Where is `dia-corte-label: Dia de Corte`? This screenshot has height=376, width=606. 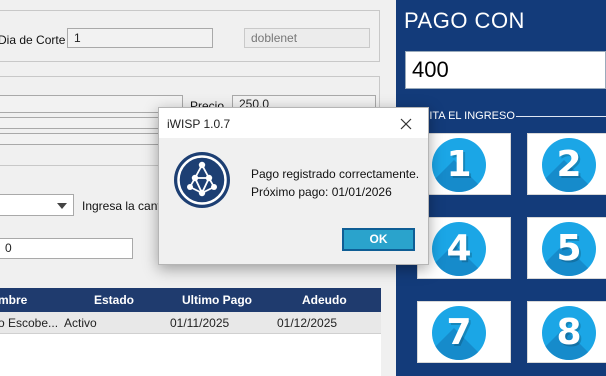
dia-corte-label: Dia de Corte is located at coordinates (33, 40).